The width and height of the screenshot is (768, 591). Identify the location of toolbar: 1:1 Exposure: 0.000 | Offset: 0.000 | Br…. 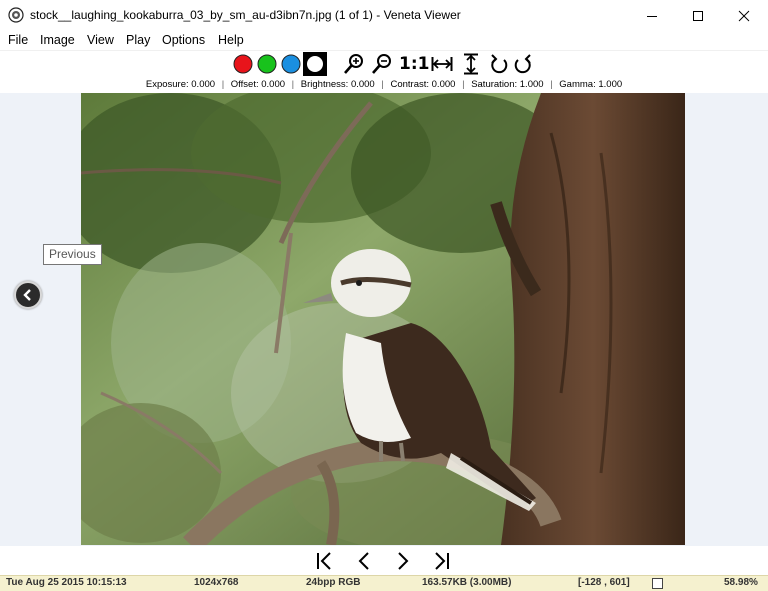
(384, 72).